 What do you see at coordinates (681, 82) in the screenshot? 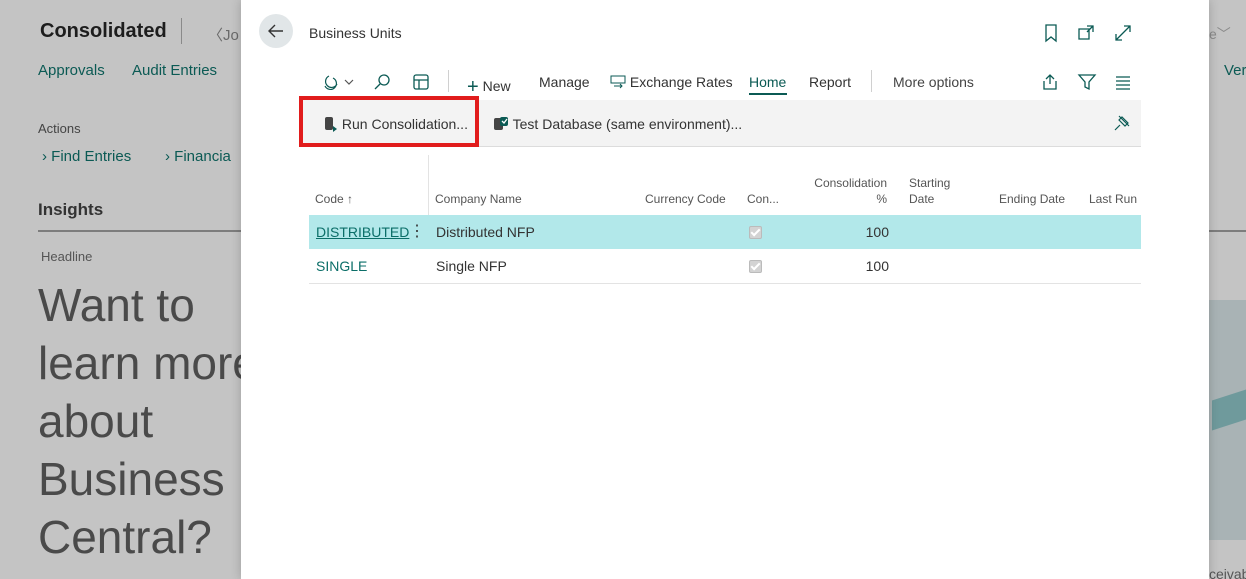
I see `exchange-rates-label: Exchange Rates` at bounding box center [681, 82].